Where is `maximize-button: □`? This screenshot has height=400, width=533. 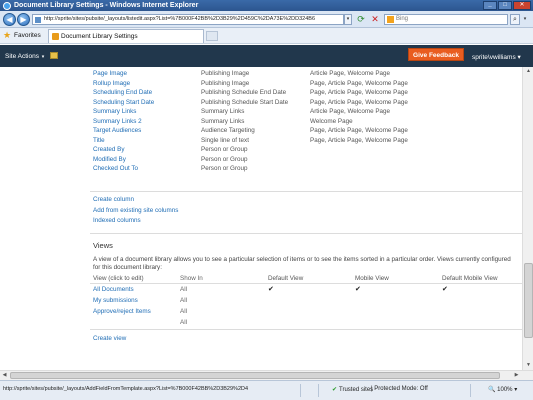 maximize-button: □ is located at coordinates (505, 5).